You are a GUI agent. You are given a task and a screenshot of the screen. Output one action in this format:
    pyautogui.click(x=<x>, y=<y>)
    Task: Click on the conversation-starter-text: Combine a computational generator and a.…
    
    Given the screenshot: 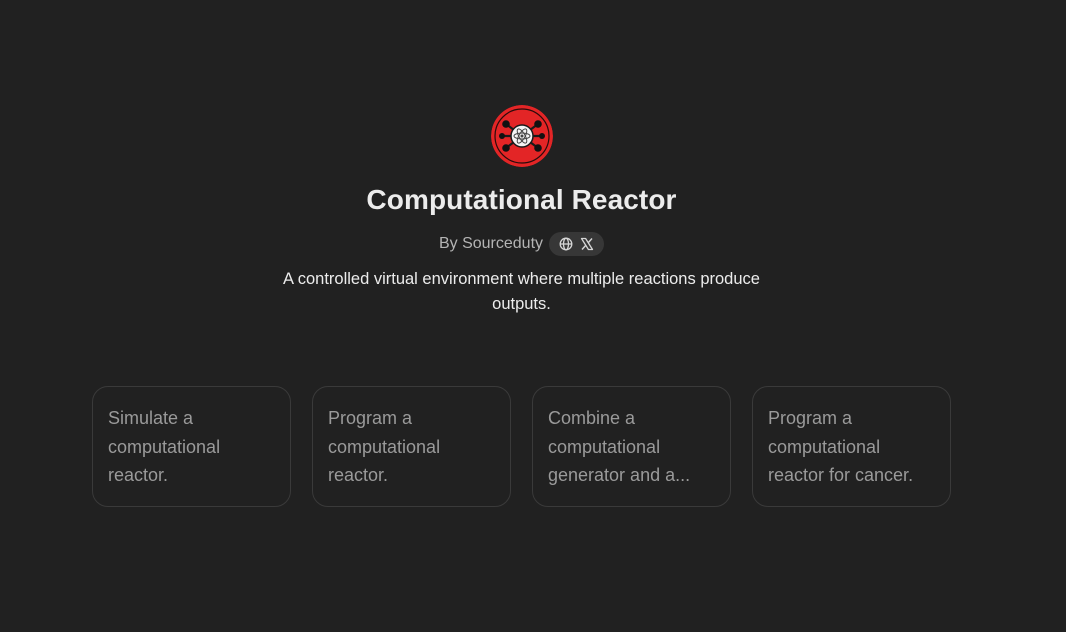 What is the action you would take?
    pyautogui.click(x=619, y=446)
    